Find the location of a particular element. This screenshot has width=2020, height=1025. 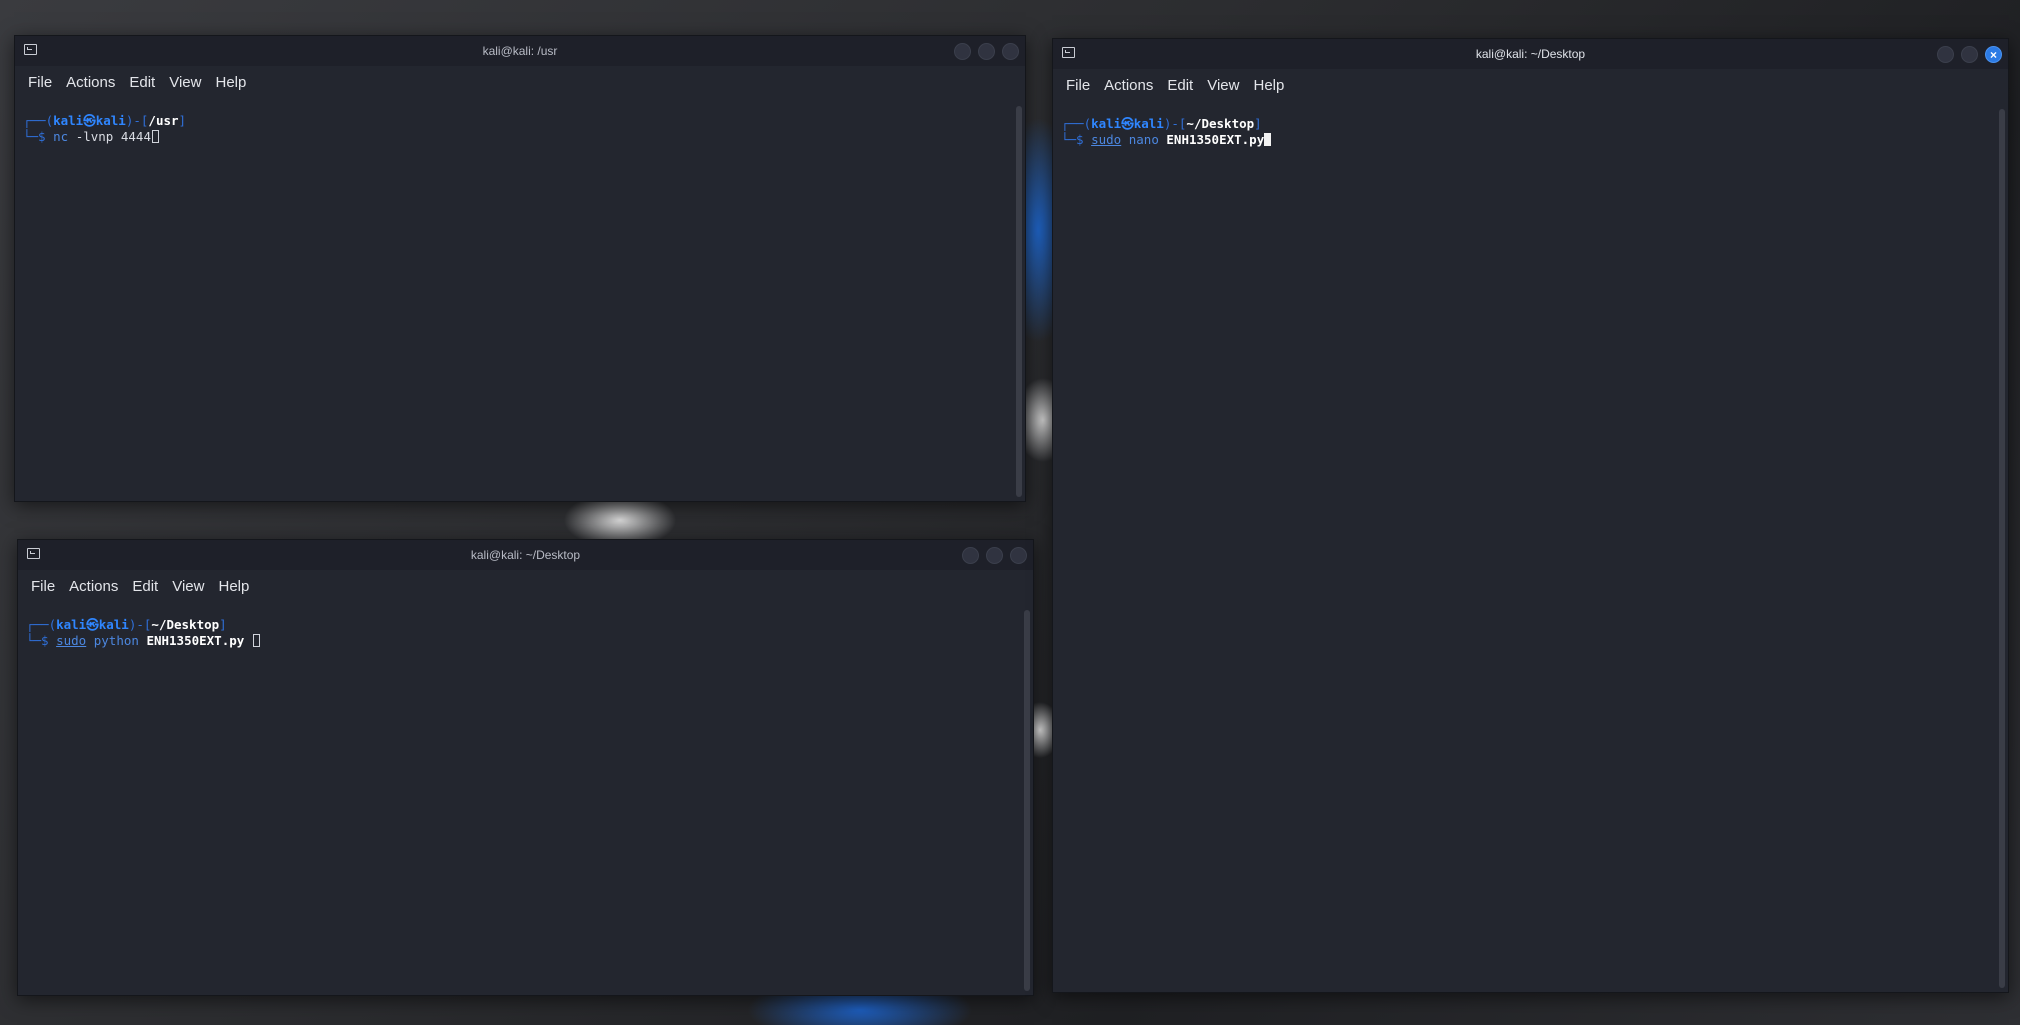

window-titlebar: kali@kali: /usr is located at coordinates (520, 51).